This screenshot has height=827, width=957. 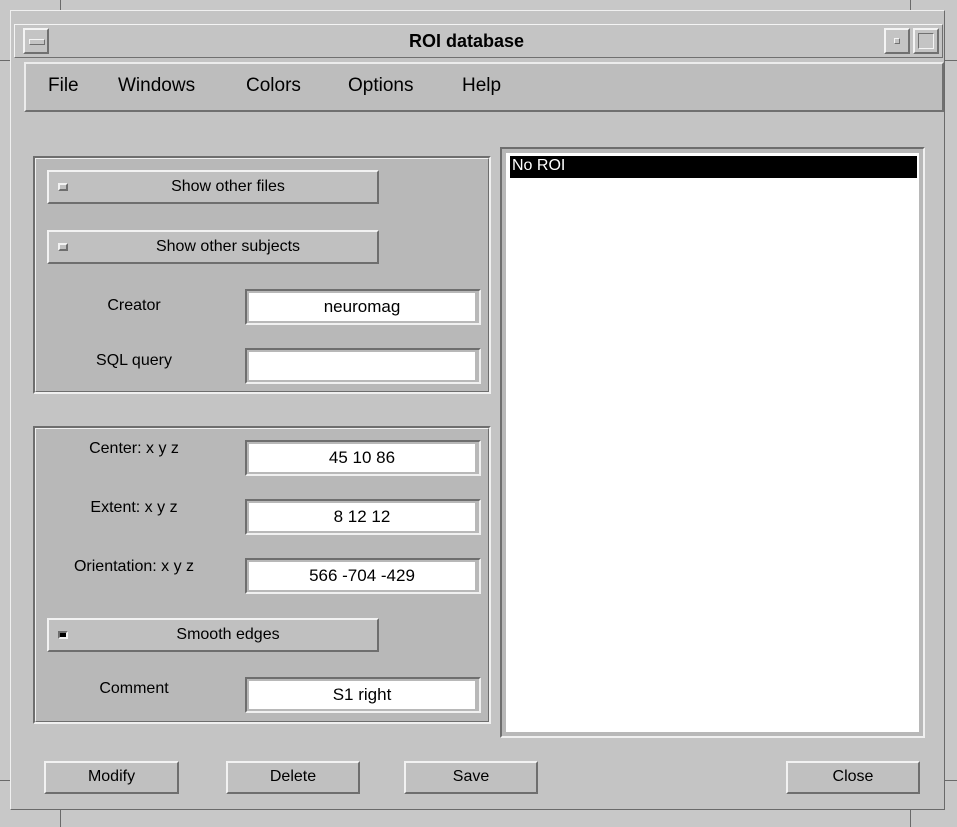 I want to click on show-other-files-toggle: Show other files, so click(x=213, y=187).